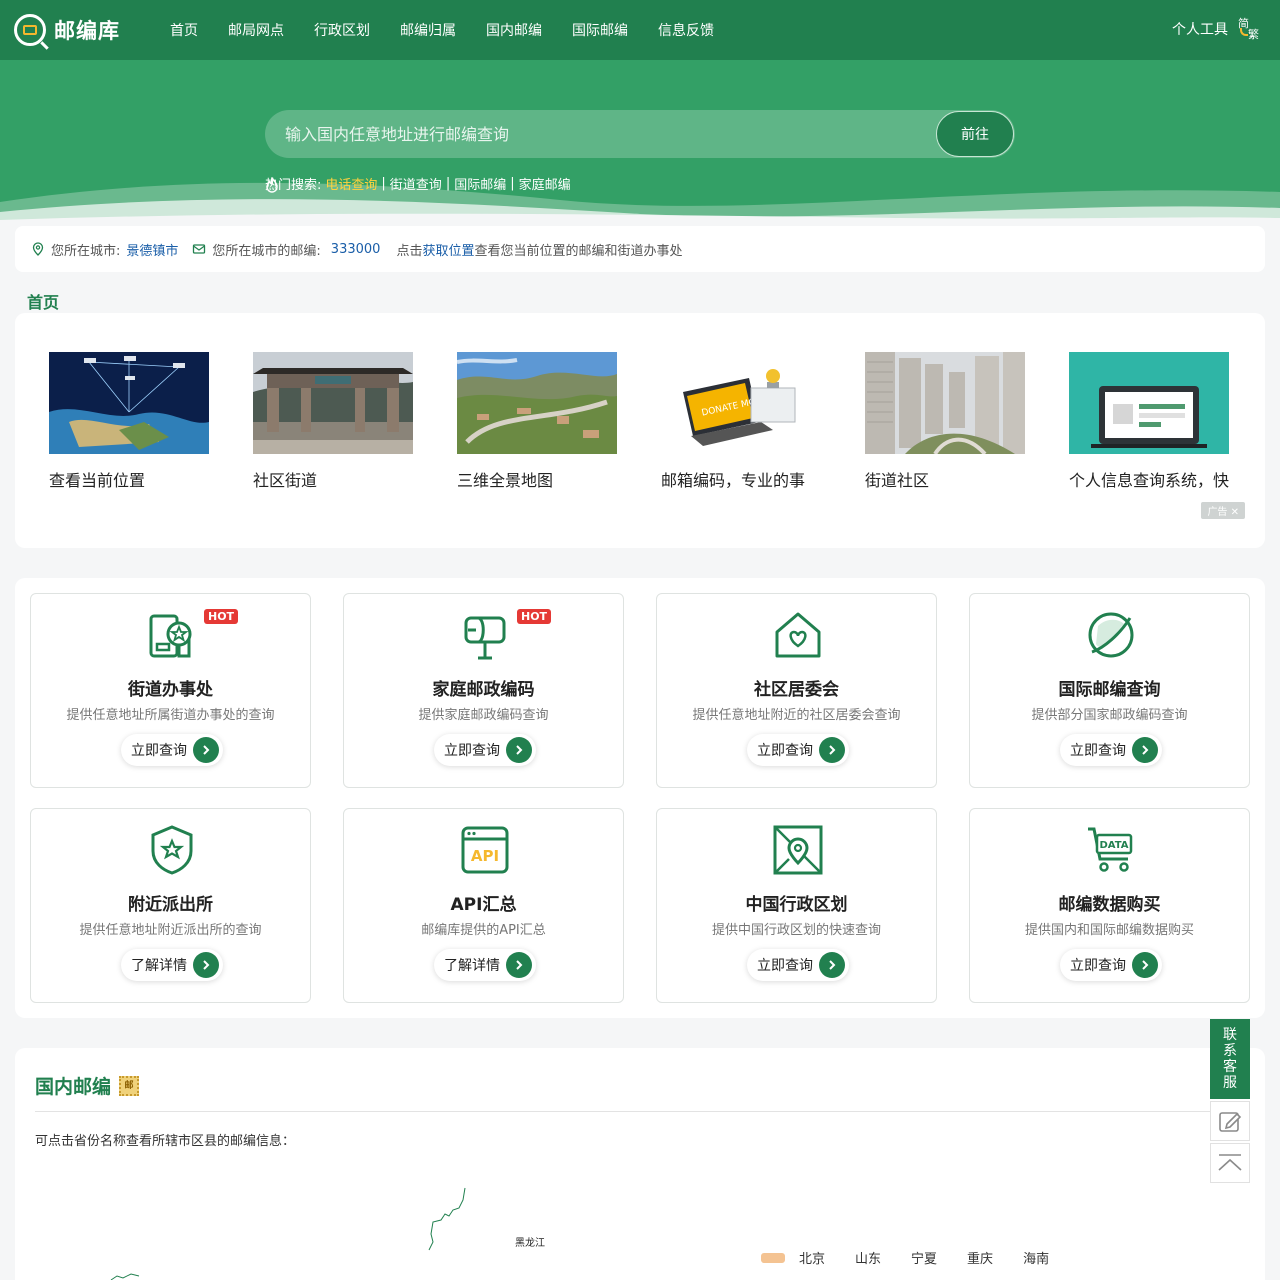 This screenshot has height=1280, width=1280. Describe the element at coordinates (342, 30) in the screenshot. I see `nav-item-divisions: 行政区划` at that location.